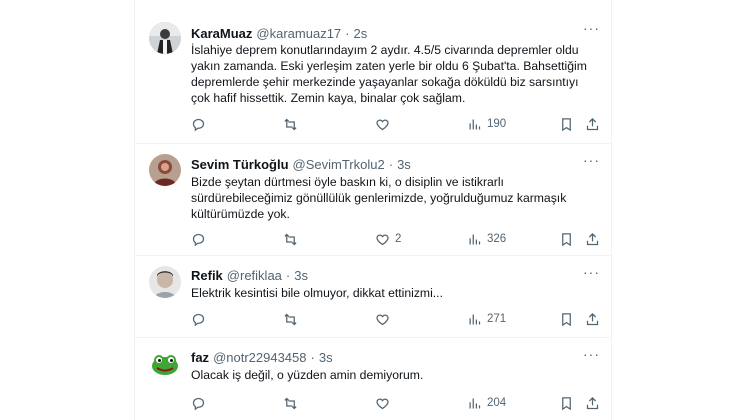 This screenshot has width=730, height=420. I want to click on author-name: Sevim Türkoğlu, so click(240, 164).